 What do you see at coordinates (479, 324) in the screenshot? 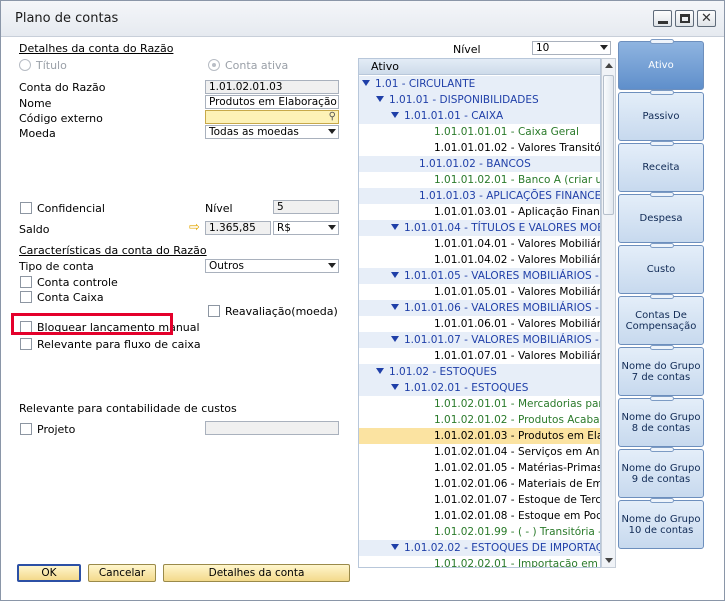
I see `tree-row: 1.01.01.06.01 - Valores Mobiliários - Aj` at bounding box center [479, 324].